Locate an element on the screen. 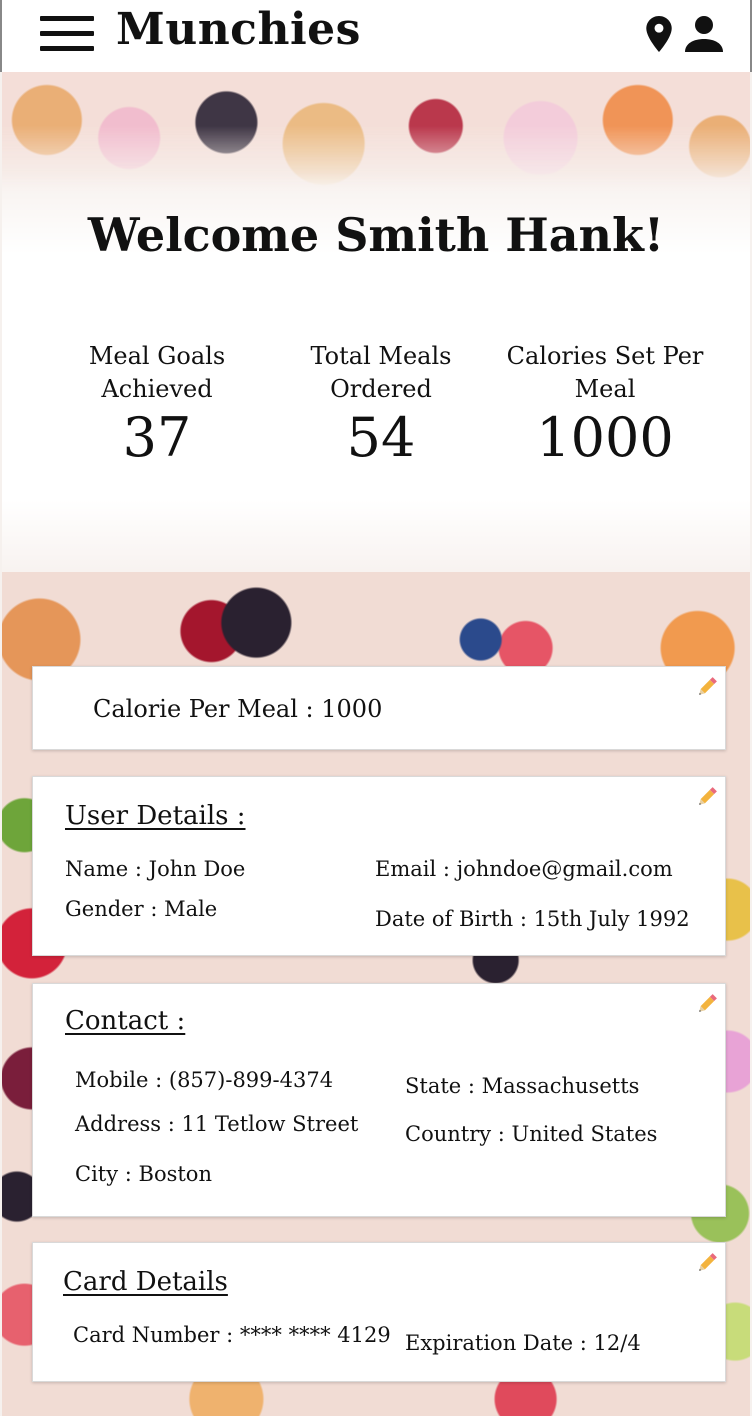 The height and width of the screenshot is (1416, 752). stat-label: Calories Set Per Meal is located at coordinates (605, 372).